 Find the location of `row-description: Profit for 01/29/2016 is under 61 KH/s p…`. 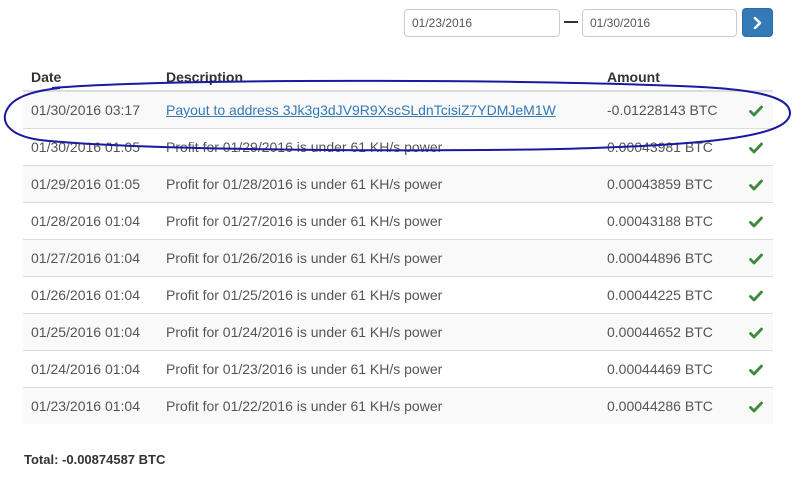

row-description: Profit for 01/29/2016 is under 61 KH/s p… is located at coordinates (378, 147).